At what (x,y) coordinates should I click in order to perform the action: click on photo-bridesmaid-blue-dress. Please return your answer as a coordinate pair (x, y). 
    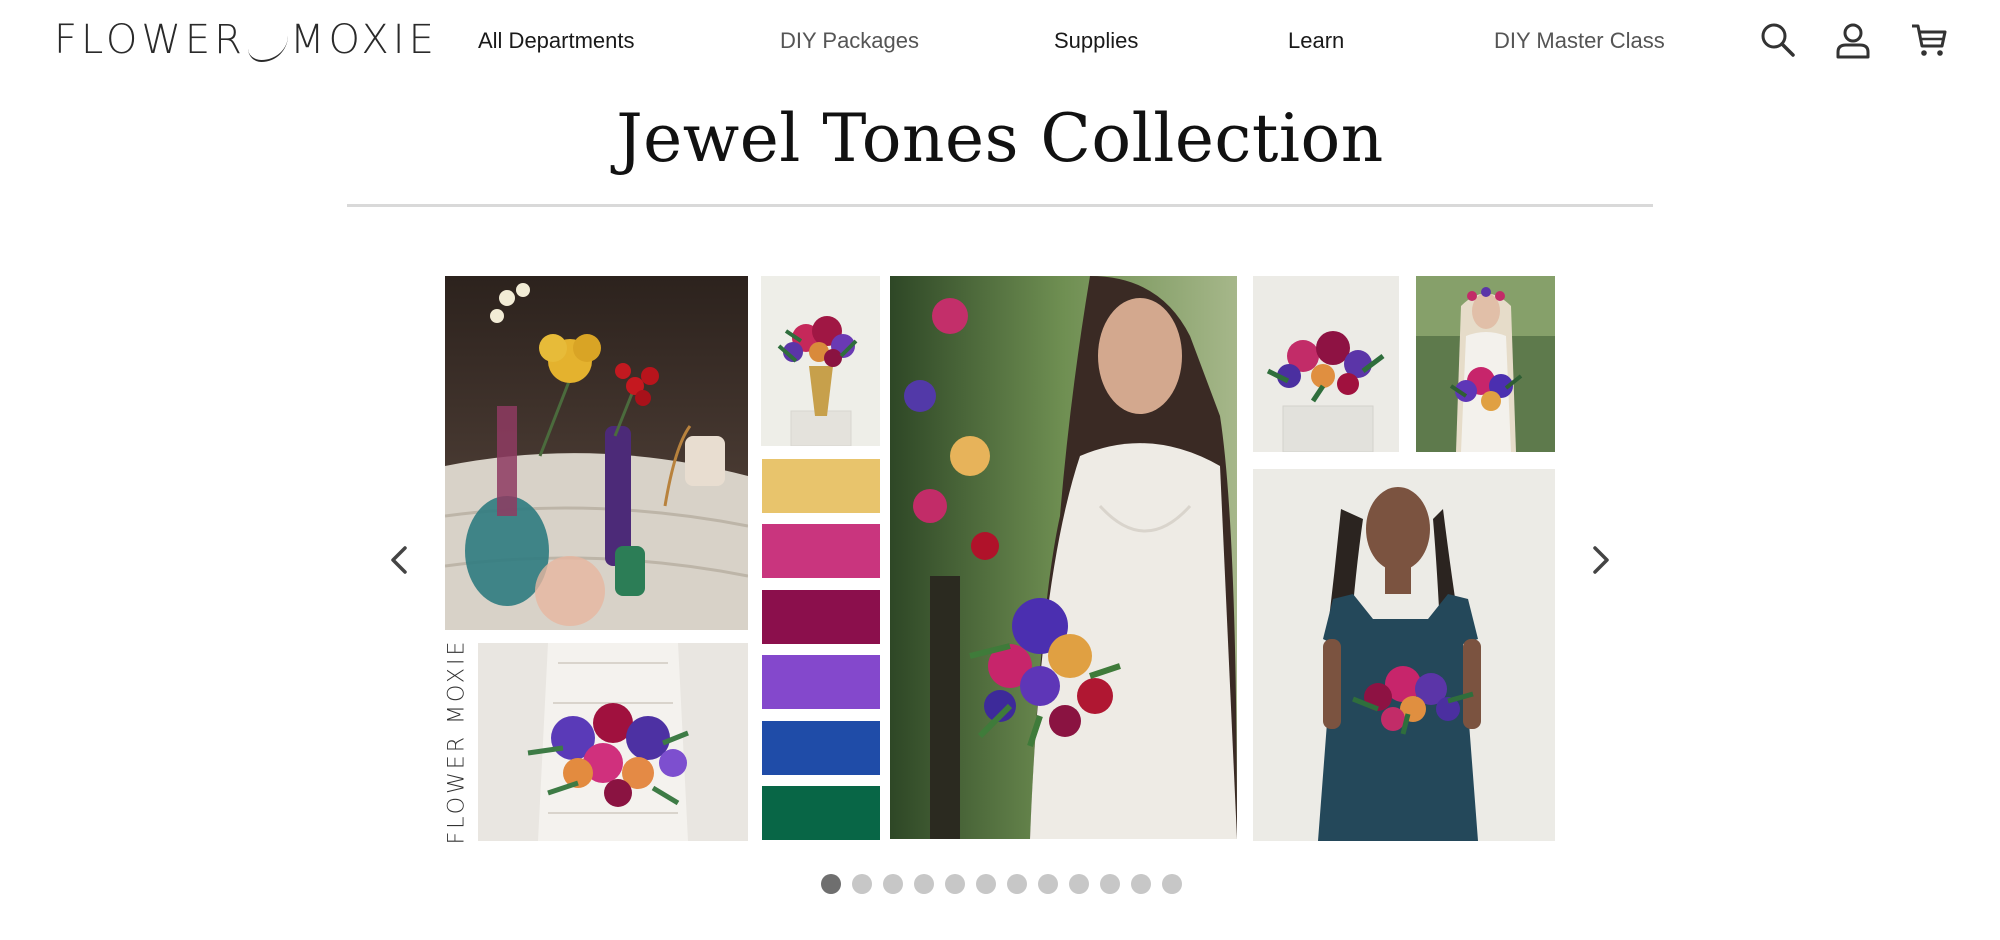
    Looking at the image, I should click on (1404, 655).